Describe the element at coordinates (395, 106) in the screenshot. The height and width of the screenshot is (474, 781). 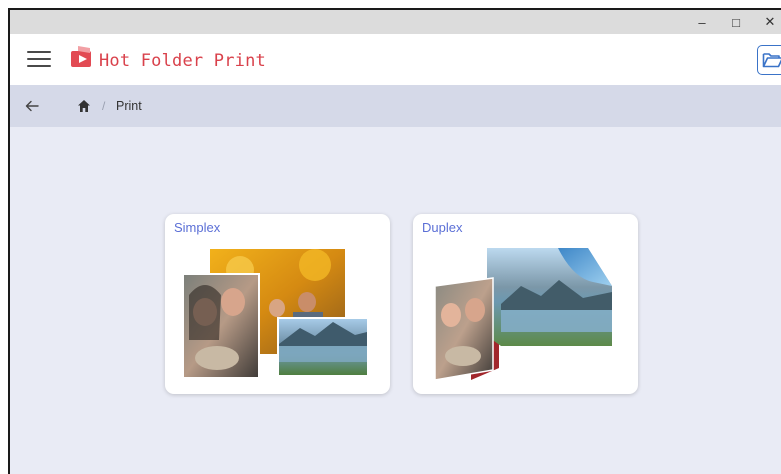
I see `breadcrumb: / Print` at that location.